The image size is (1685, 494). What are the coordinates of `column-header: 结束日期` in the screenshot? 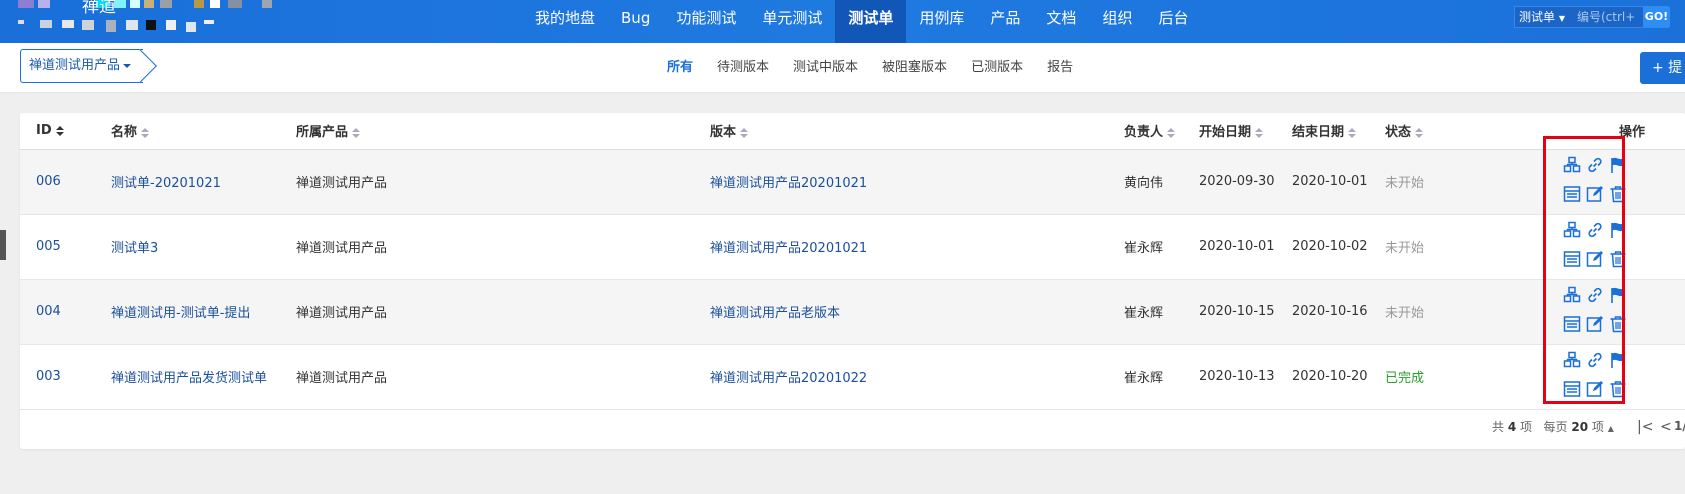 It's located at (1322, 131).